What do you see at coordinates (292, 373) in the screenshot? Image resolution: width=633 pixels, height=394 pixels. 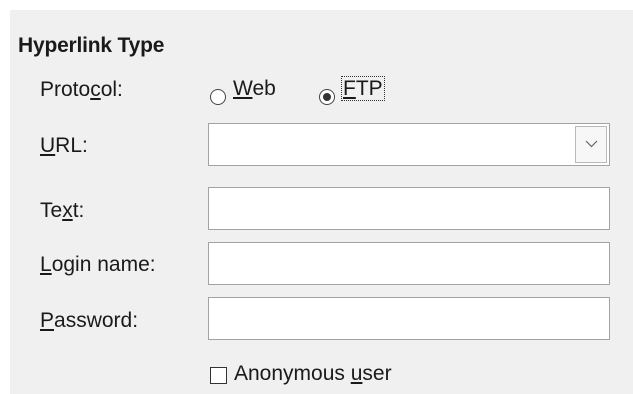 I see `anonymous-label-pre: Anonymous` at bounding box center [292, 373].